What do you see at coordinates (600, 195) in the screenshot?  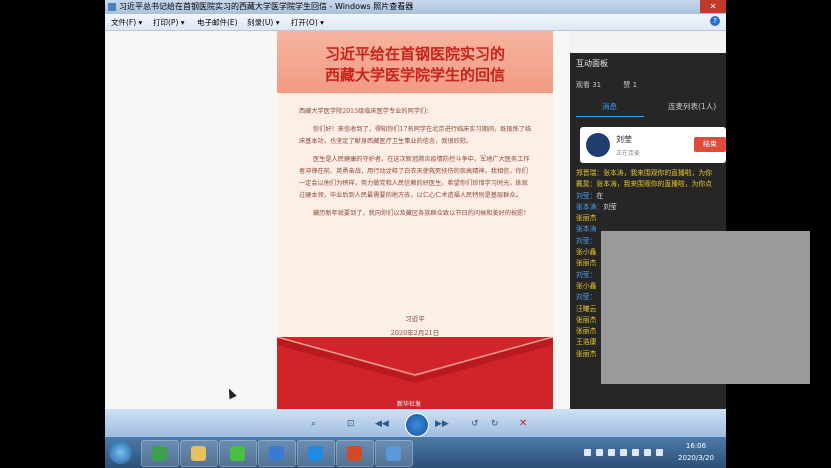 I see `chat-text: 在` at bounding box center [600, 195].